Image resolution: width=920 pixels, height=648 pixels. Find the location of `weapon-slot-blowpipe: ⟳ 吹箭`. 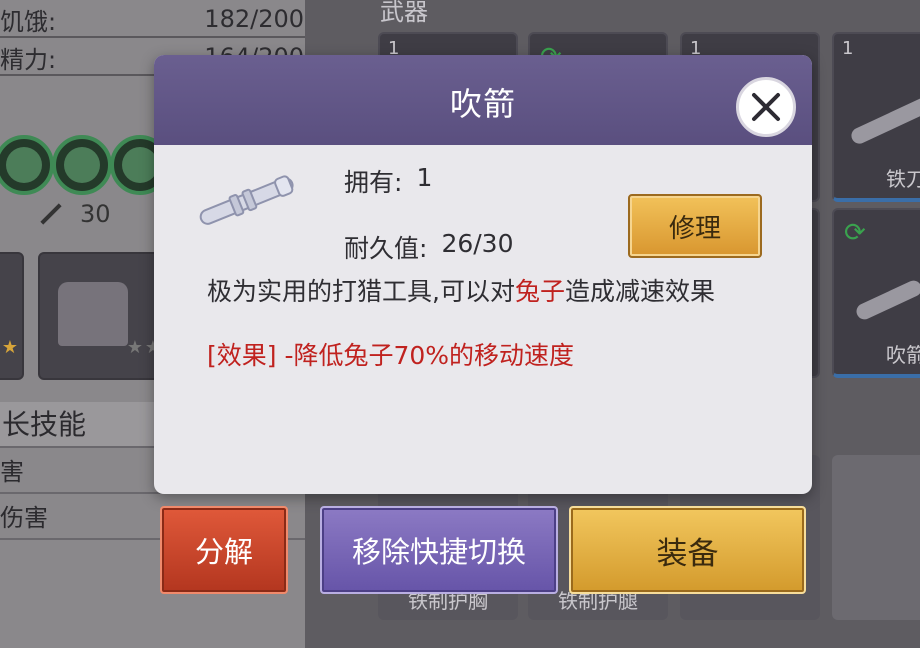

weapon-slot-blowpipe: ⟳ 吹箭 is located at coordinates (876, 293).